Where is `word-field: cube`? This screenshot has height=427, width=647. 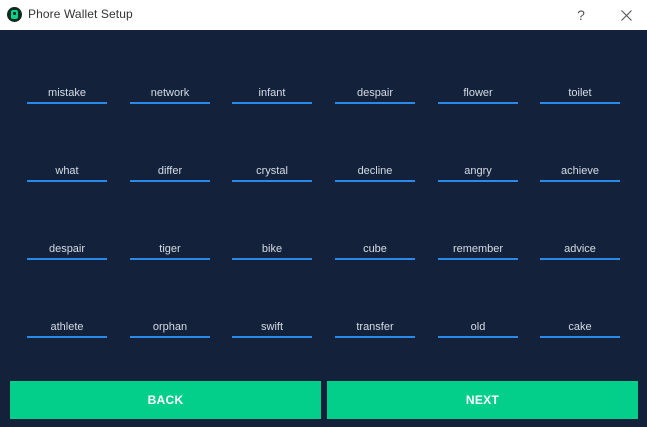 word-field: cube is located at coordinates (375, 245).